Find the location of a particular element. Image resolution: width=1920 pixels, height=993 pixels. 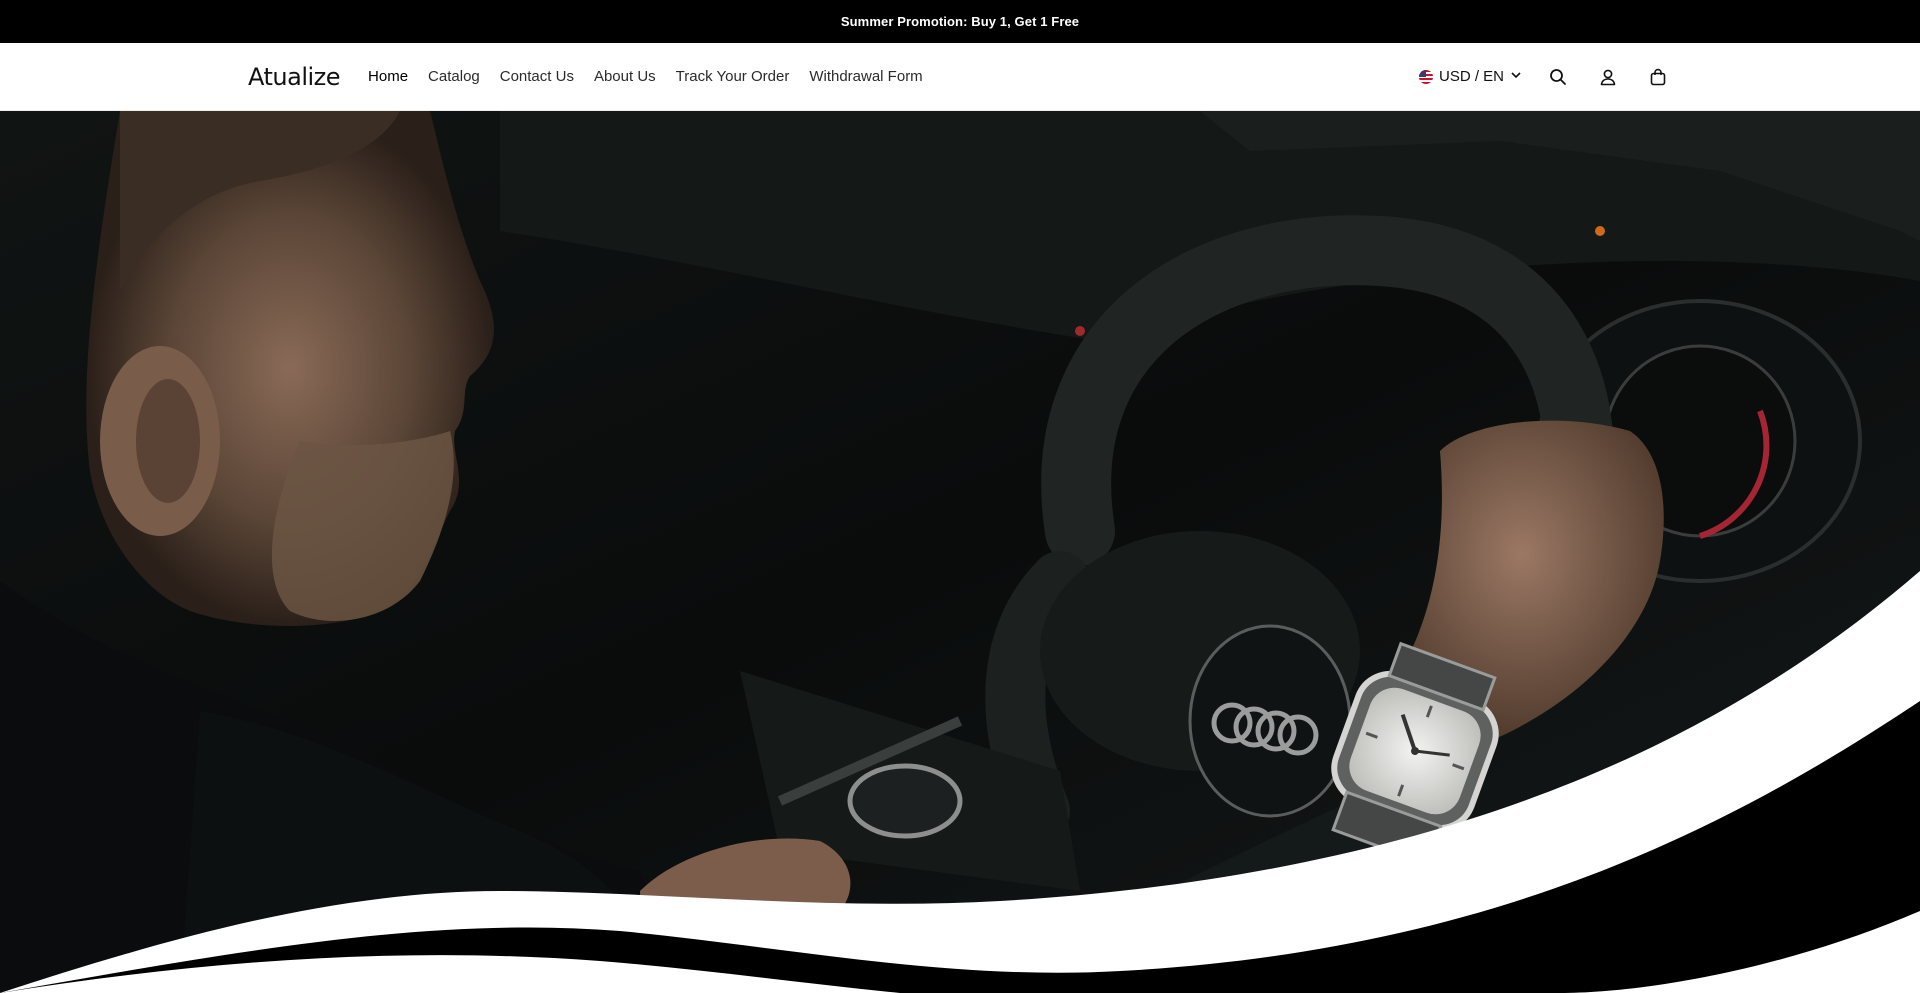

account-icon is located at coordinates (1608, 77).